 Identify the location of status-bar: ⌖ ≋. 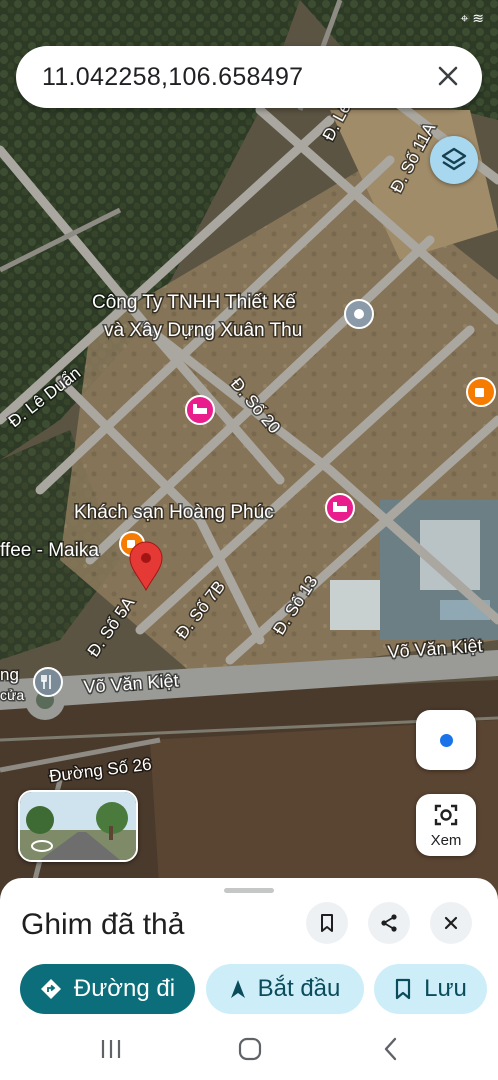
(472, 18).